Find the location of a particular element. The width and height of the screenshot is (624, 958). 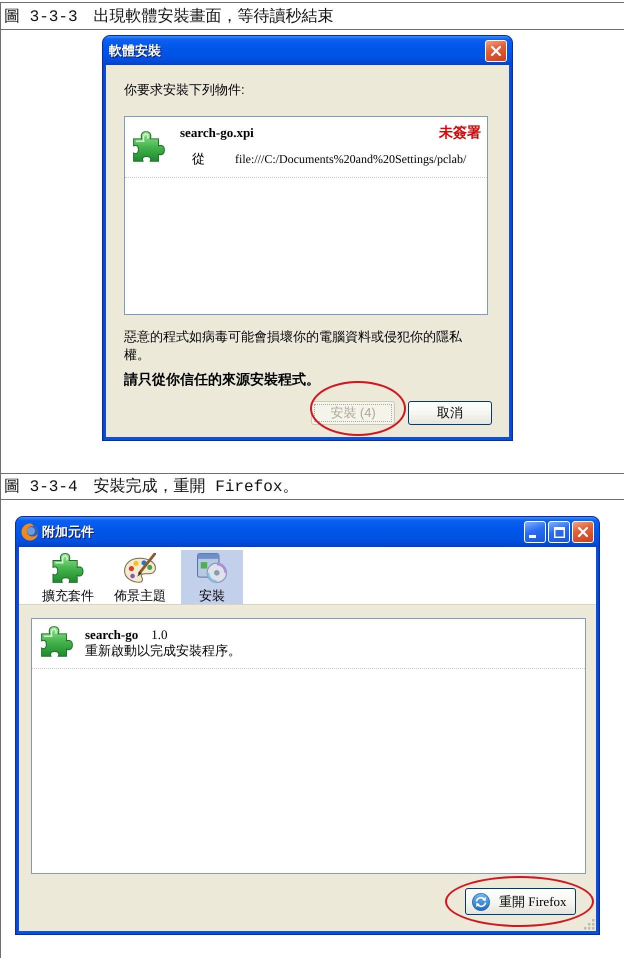

figure-caption: 圖 3-3-3 出現軟體安裝畫面，等待讀秒結束 is located at coordinates (169, 16).